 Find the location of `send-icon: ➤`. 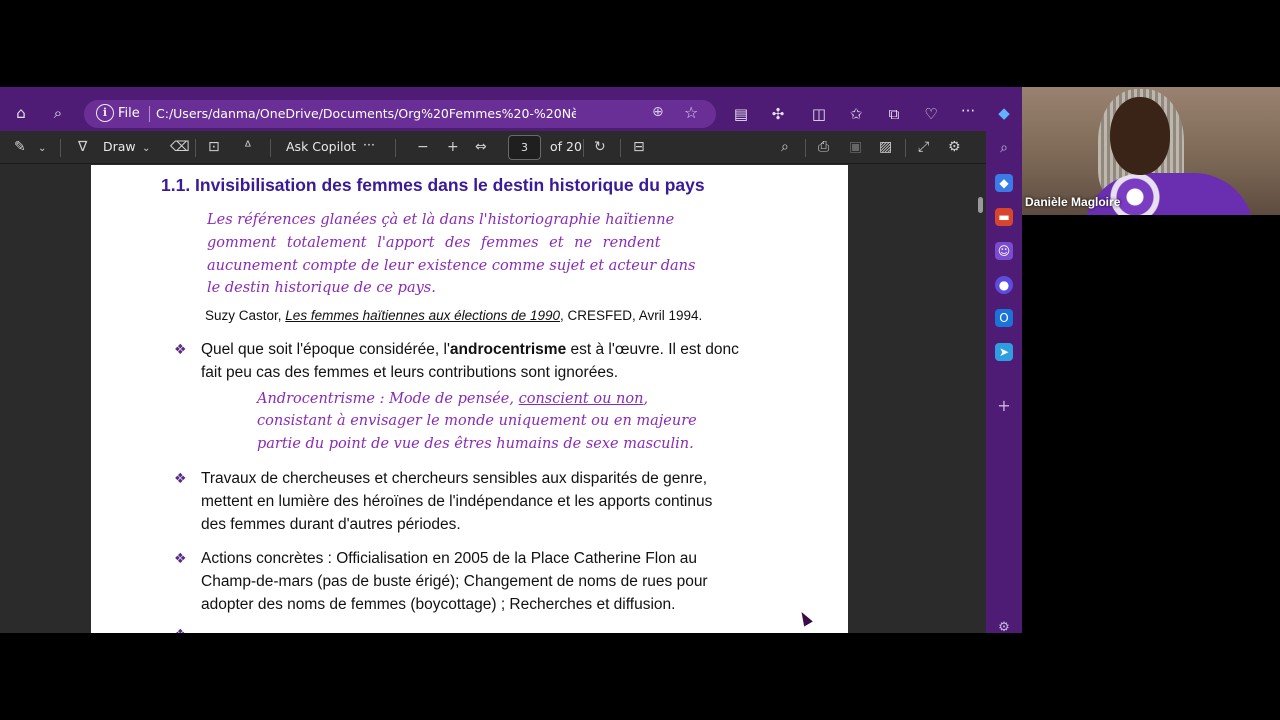

send-icon: ➤ is located at coordinates (1004, 352).